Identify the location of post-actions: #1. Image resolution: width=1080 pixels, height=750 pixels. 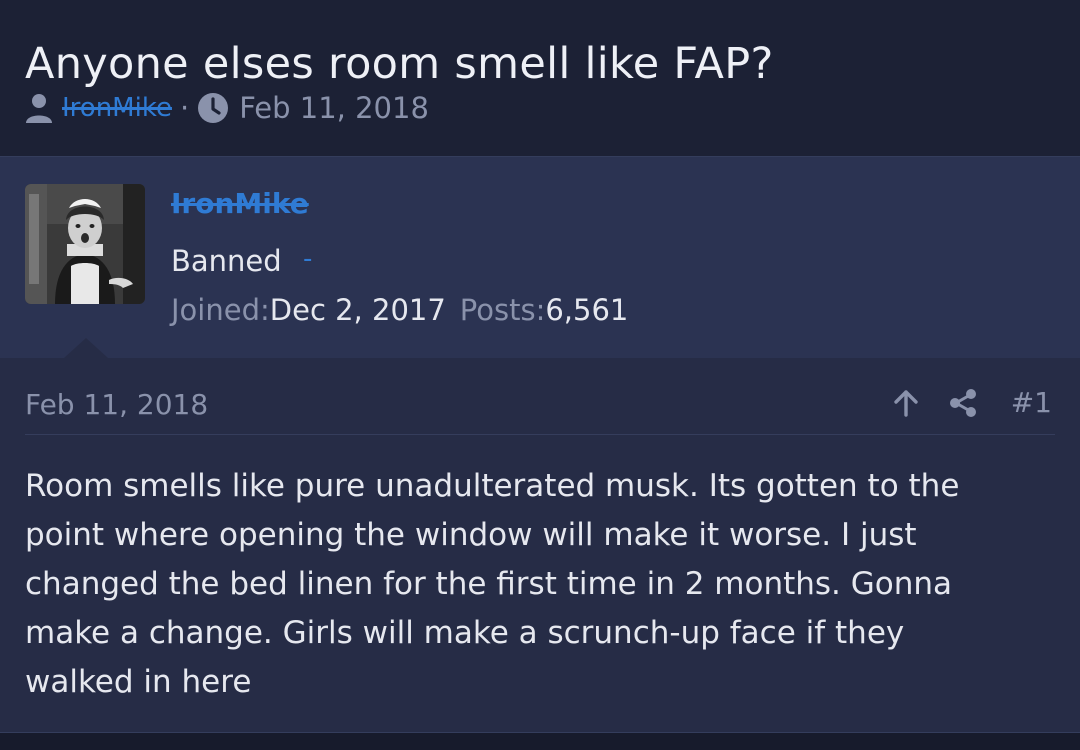
(972, 402).